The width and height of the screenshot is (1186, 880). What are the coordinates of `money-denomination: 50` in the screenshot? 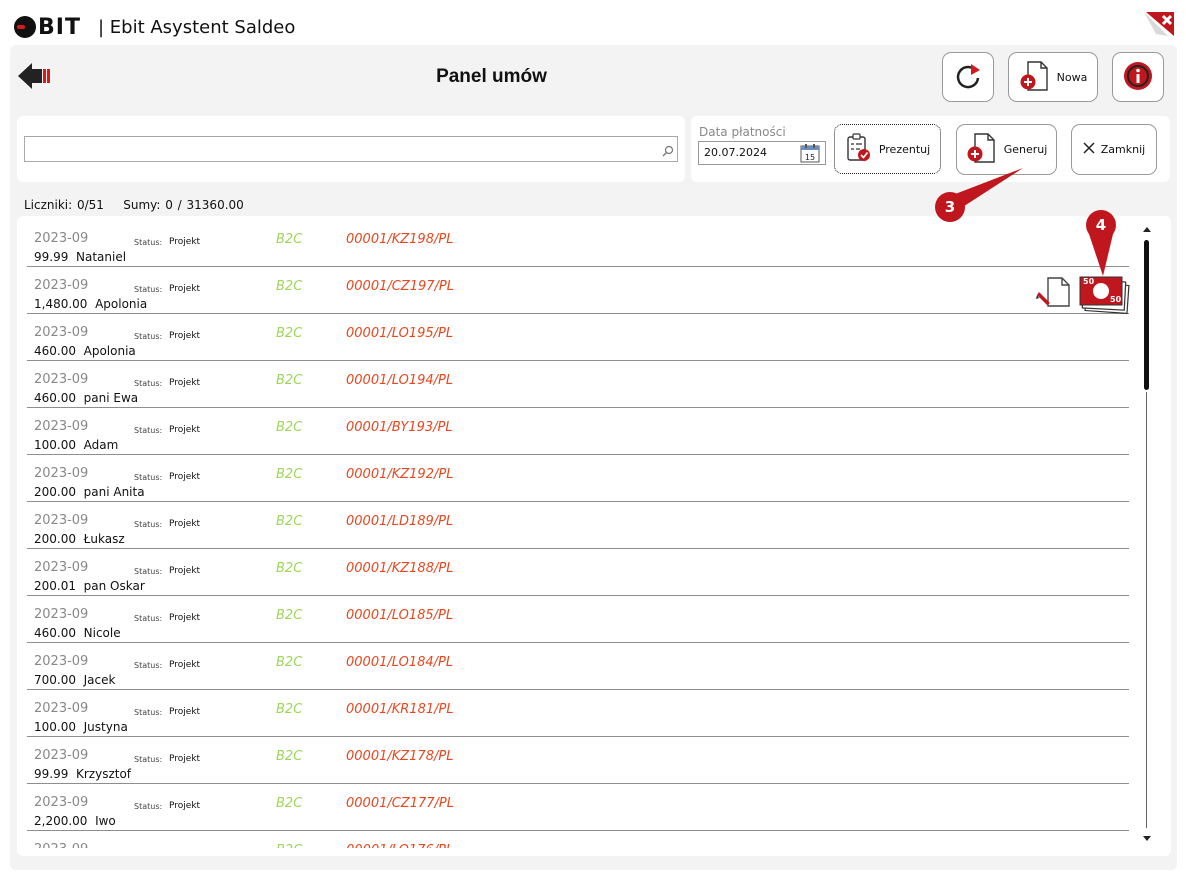 It's located at (1116, 299).